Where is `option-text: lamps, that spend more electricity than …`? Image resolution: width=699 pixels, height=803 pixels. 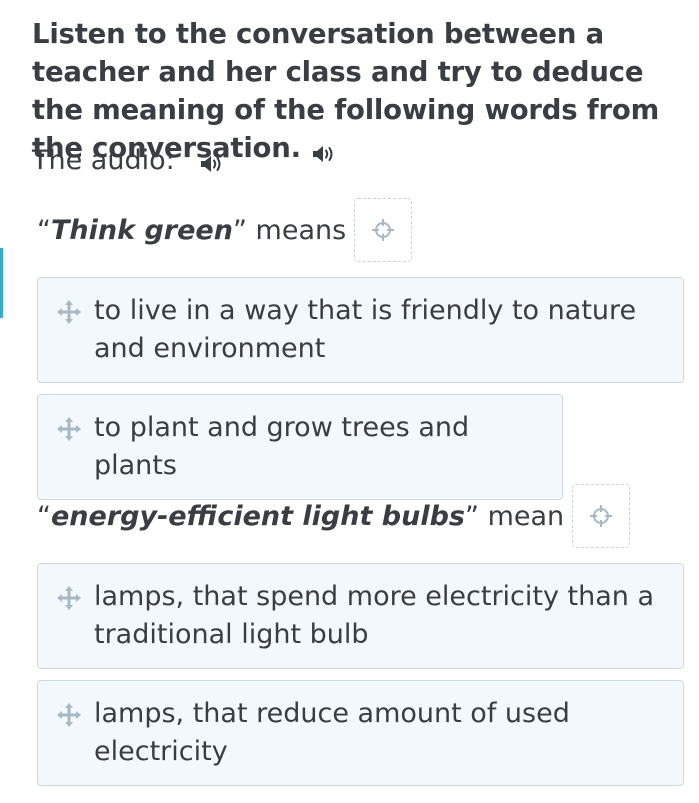 option-text: lamps, that spend more electricity than … is located at coordinates (374, 615).